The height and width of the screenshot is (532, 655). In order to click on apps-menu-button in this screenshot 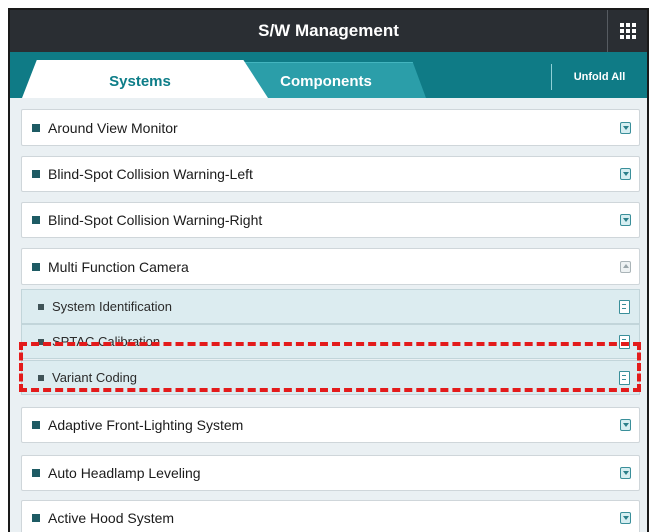, I will do `click(627, 31)`.